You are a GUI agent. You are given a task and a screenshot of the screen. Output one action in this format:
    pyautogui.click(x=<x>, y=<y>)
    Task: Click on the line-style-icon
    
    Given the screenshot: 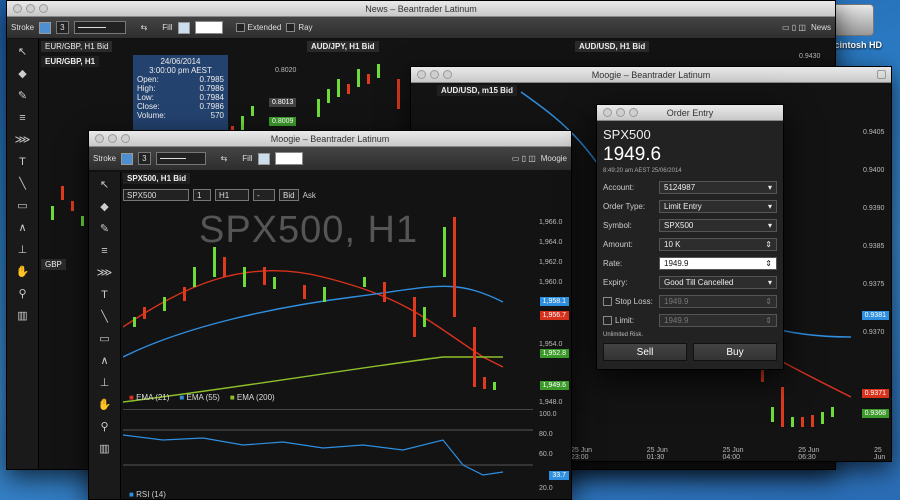 What is the action you would take?
    pyautogui.click(x=172, y=158)
    